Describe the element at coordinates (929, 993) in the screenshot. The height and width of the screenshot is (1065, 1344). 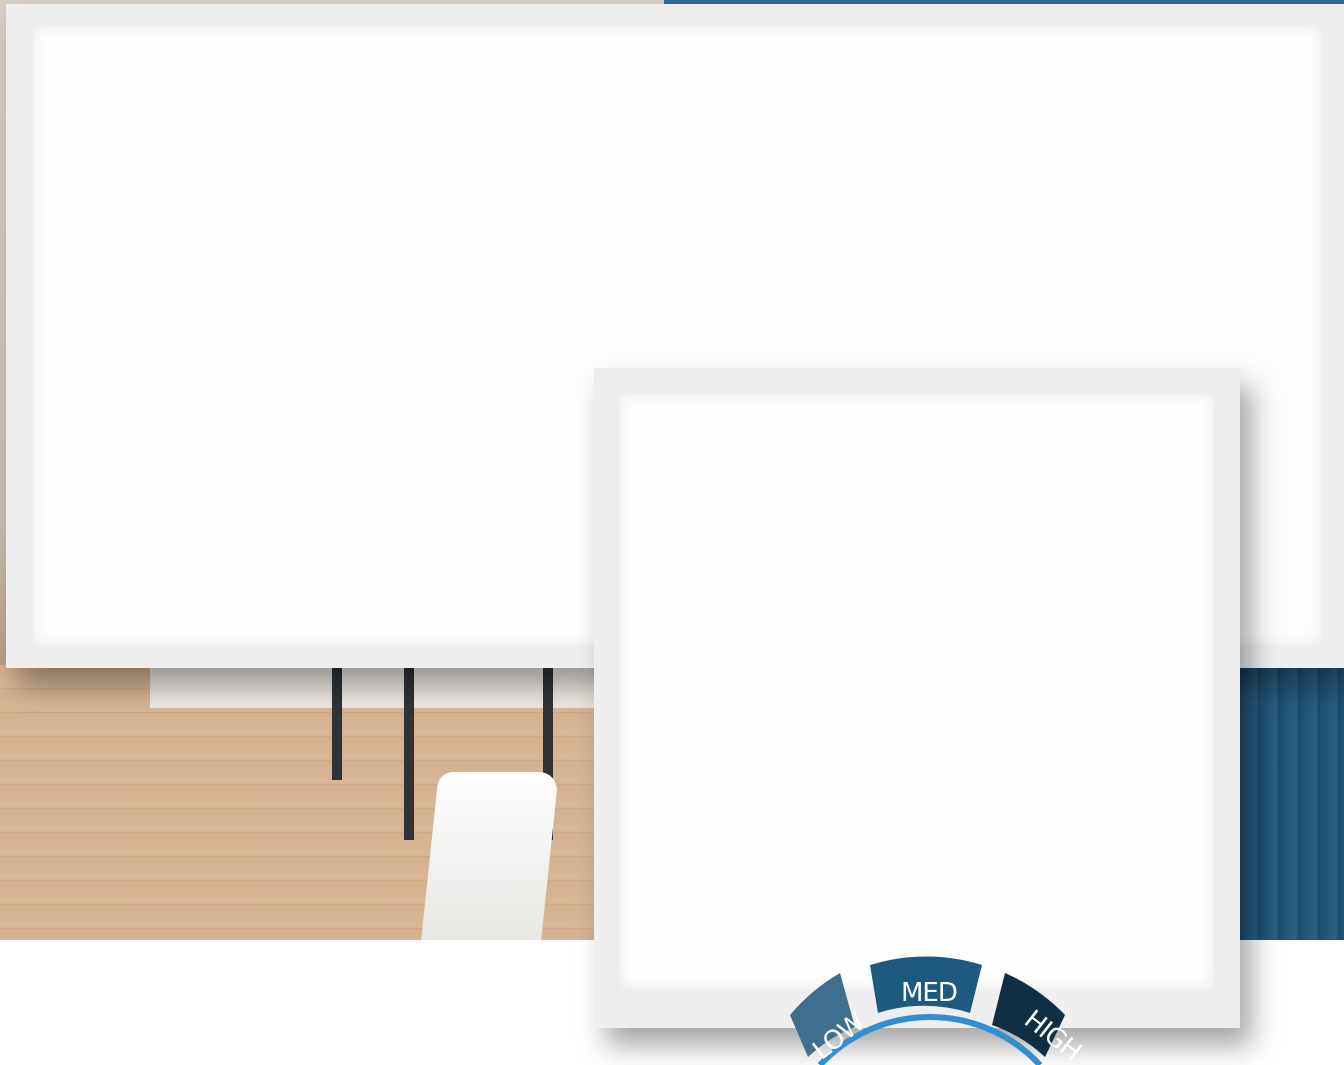
I see `dial-label-med: MED` at that location.